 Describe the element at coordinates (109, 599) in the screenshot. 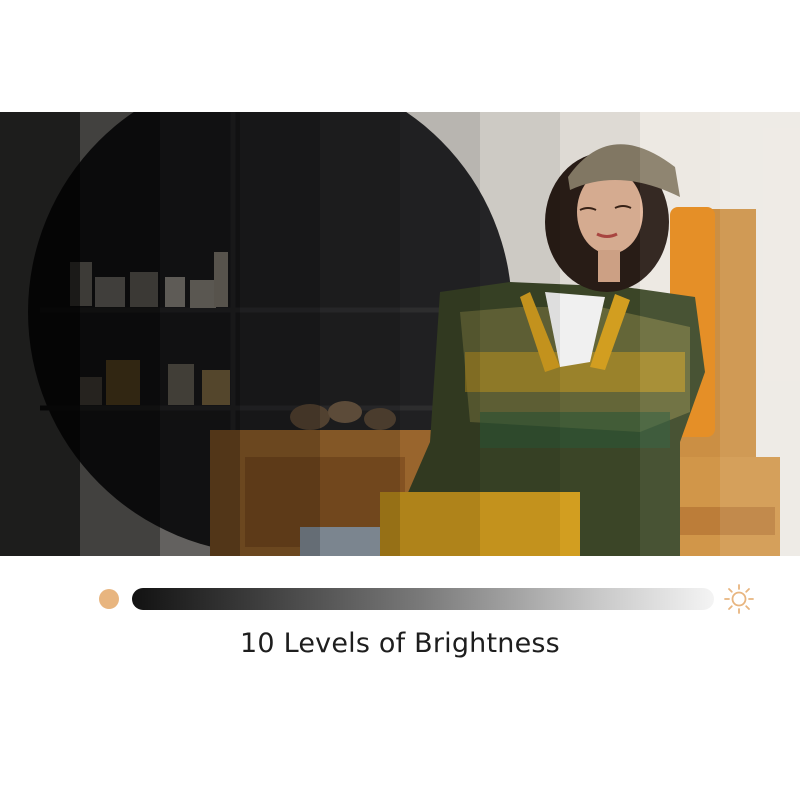

I see `dim-dot-icon` at that location.